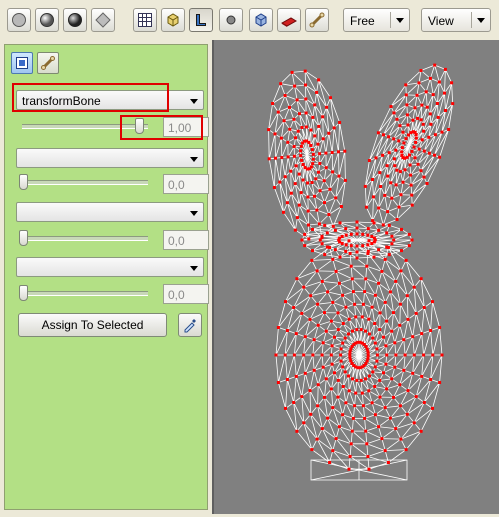 Image resolution: width=499 pixels, height=517 pixels. Describe the element at coordinates (456, 20) in the screenshot. I see `view-select: View` at that location.